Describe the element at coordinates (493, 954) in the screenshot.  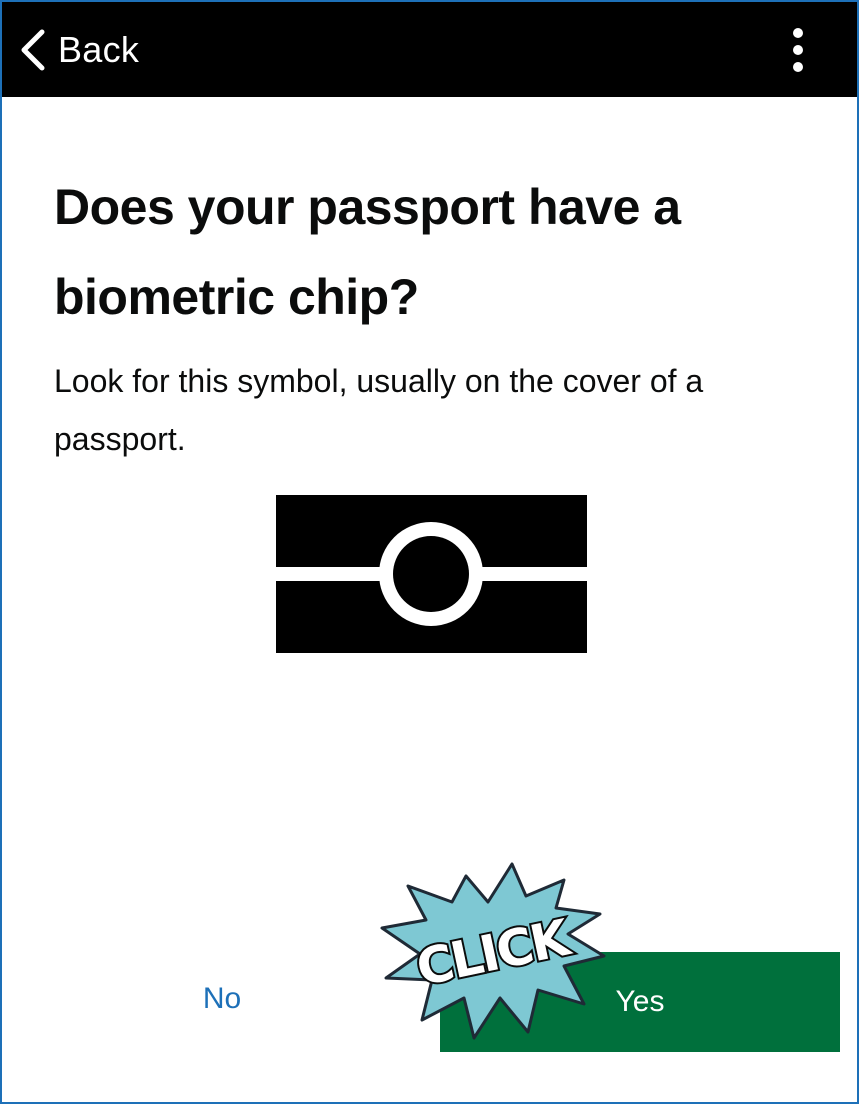
I see `click-burst-icon: CLICK` at that location.